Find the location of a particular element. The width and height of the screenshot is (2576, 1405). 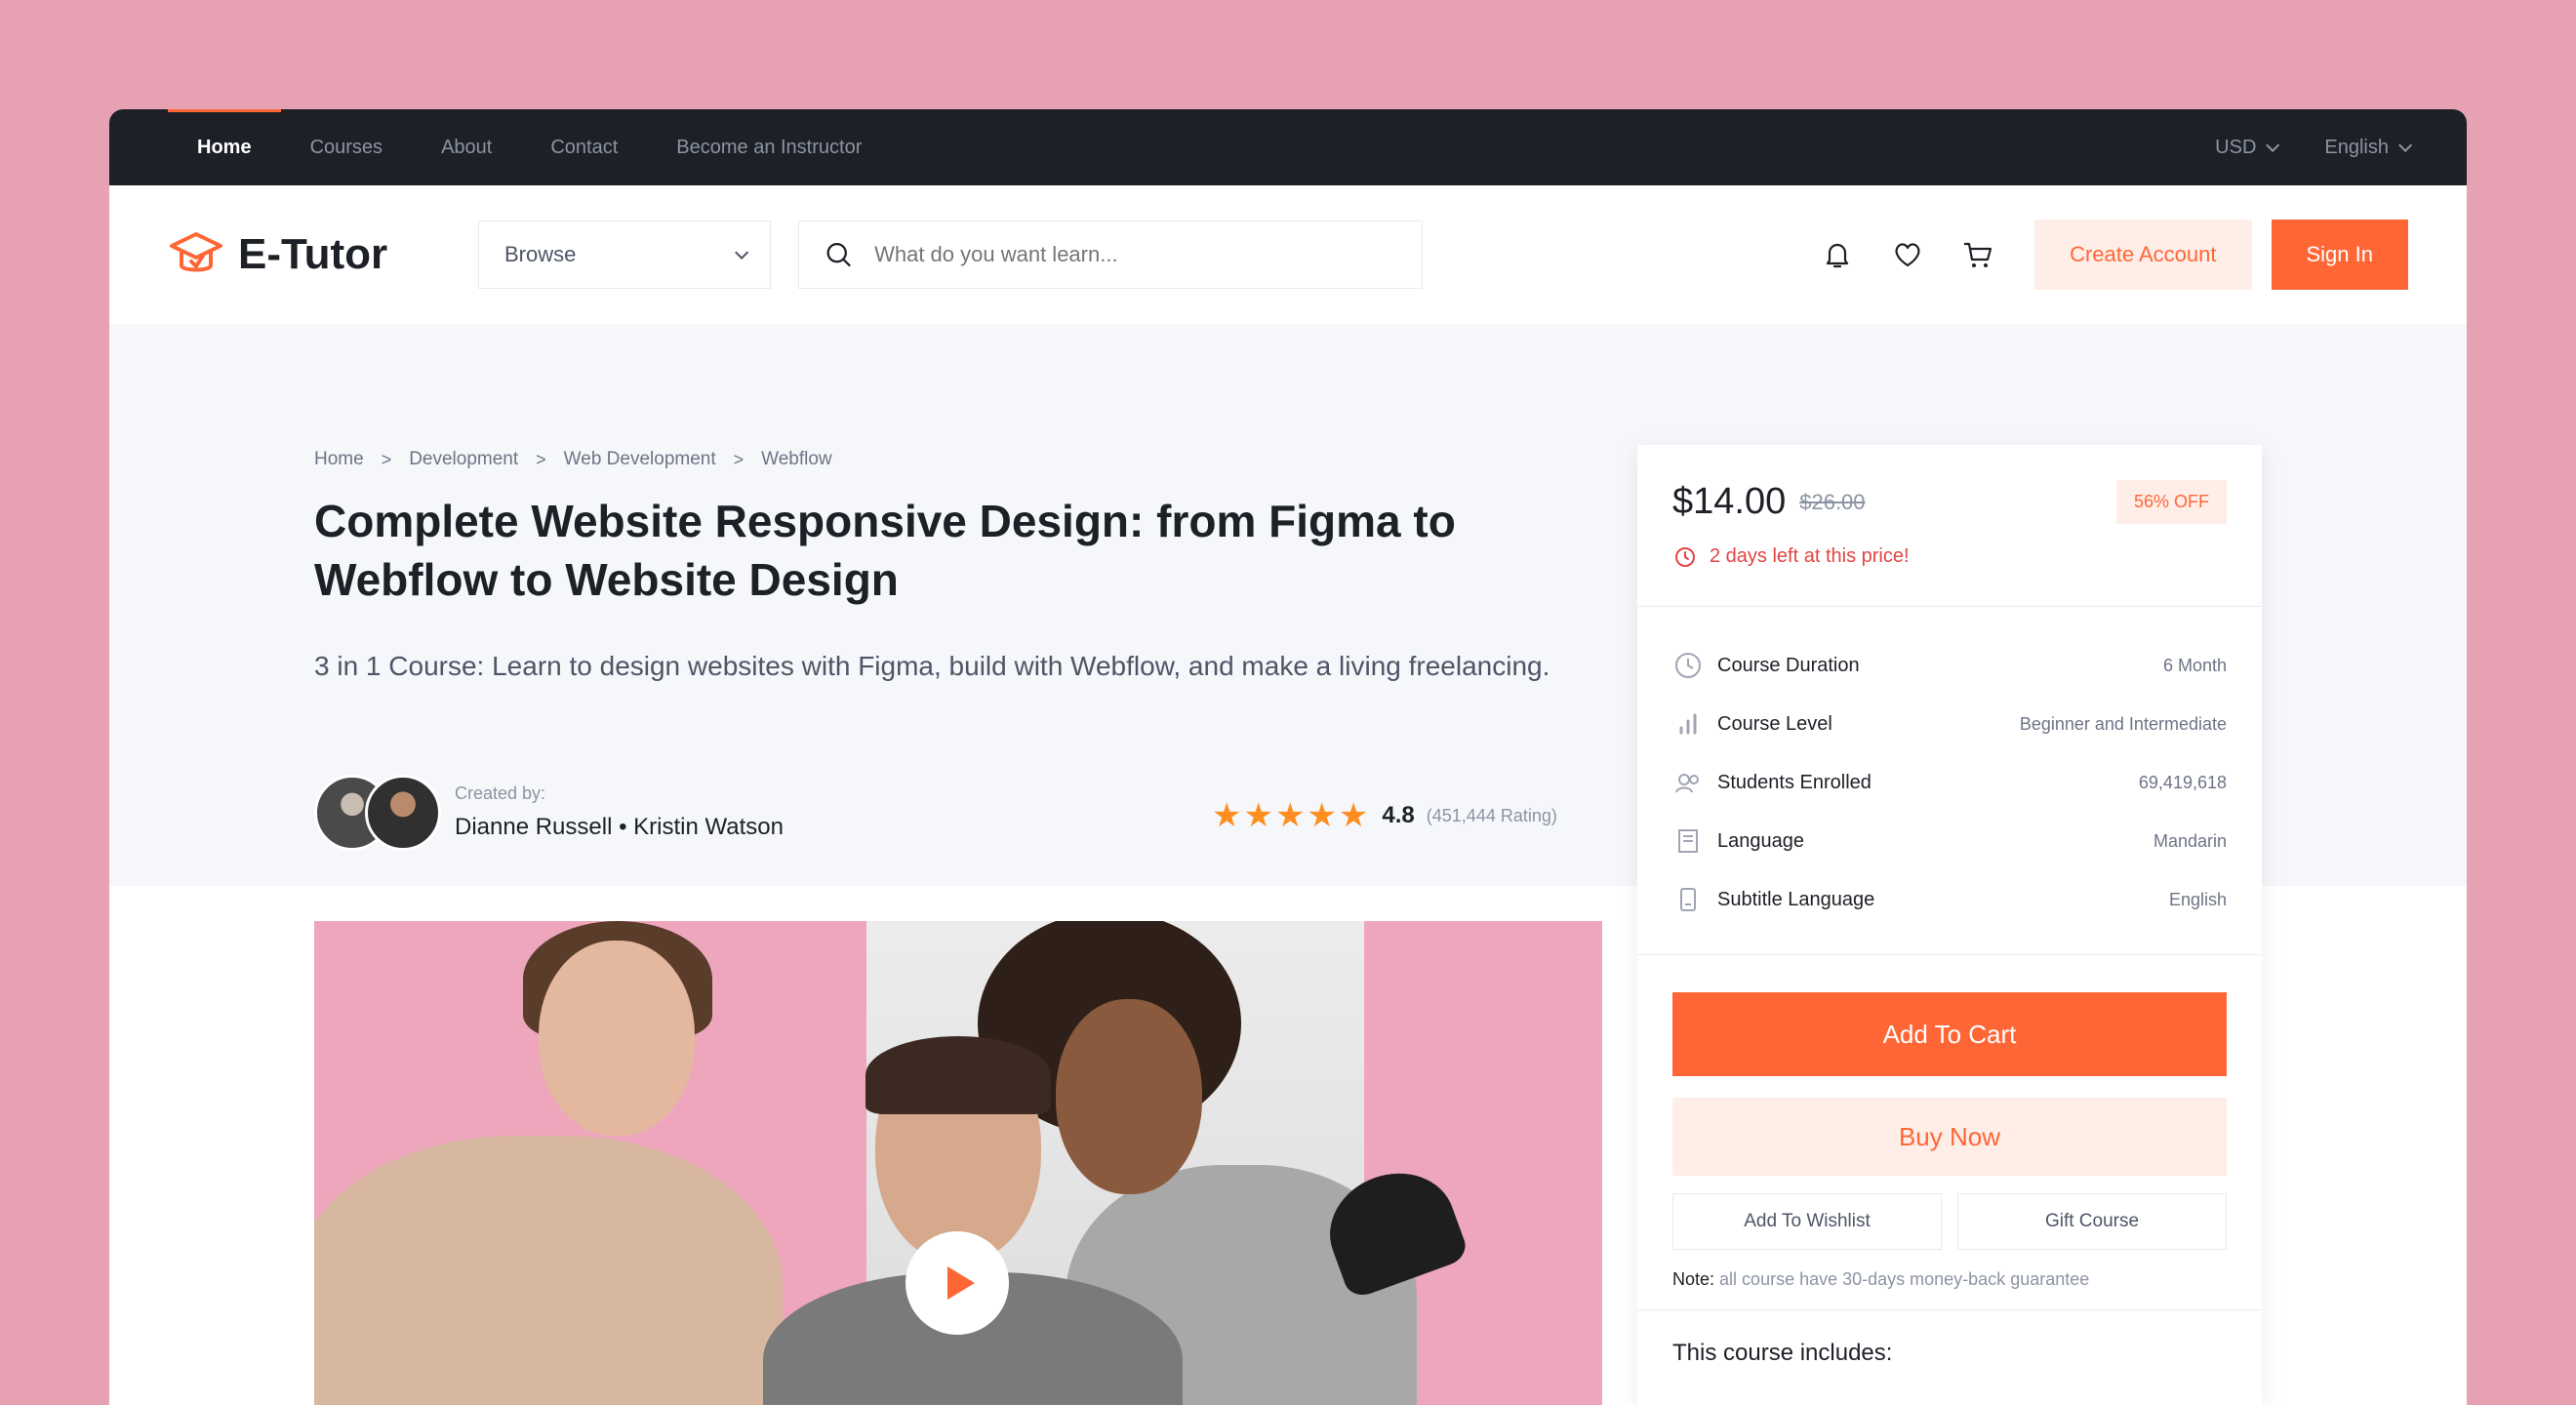

info-value: 69,419,618 is located at coordinates (2182, 782).